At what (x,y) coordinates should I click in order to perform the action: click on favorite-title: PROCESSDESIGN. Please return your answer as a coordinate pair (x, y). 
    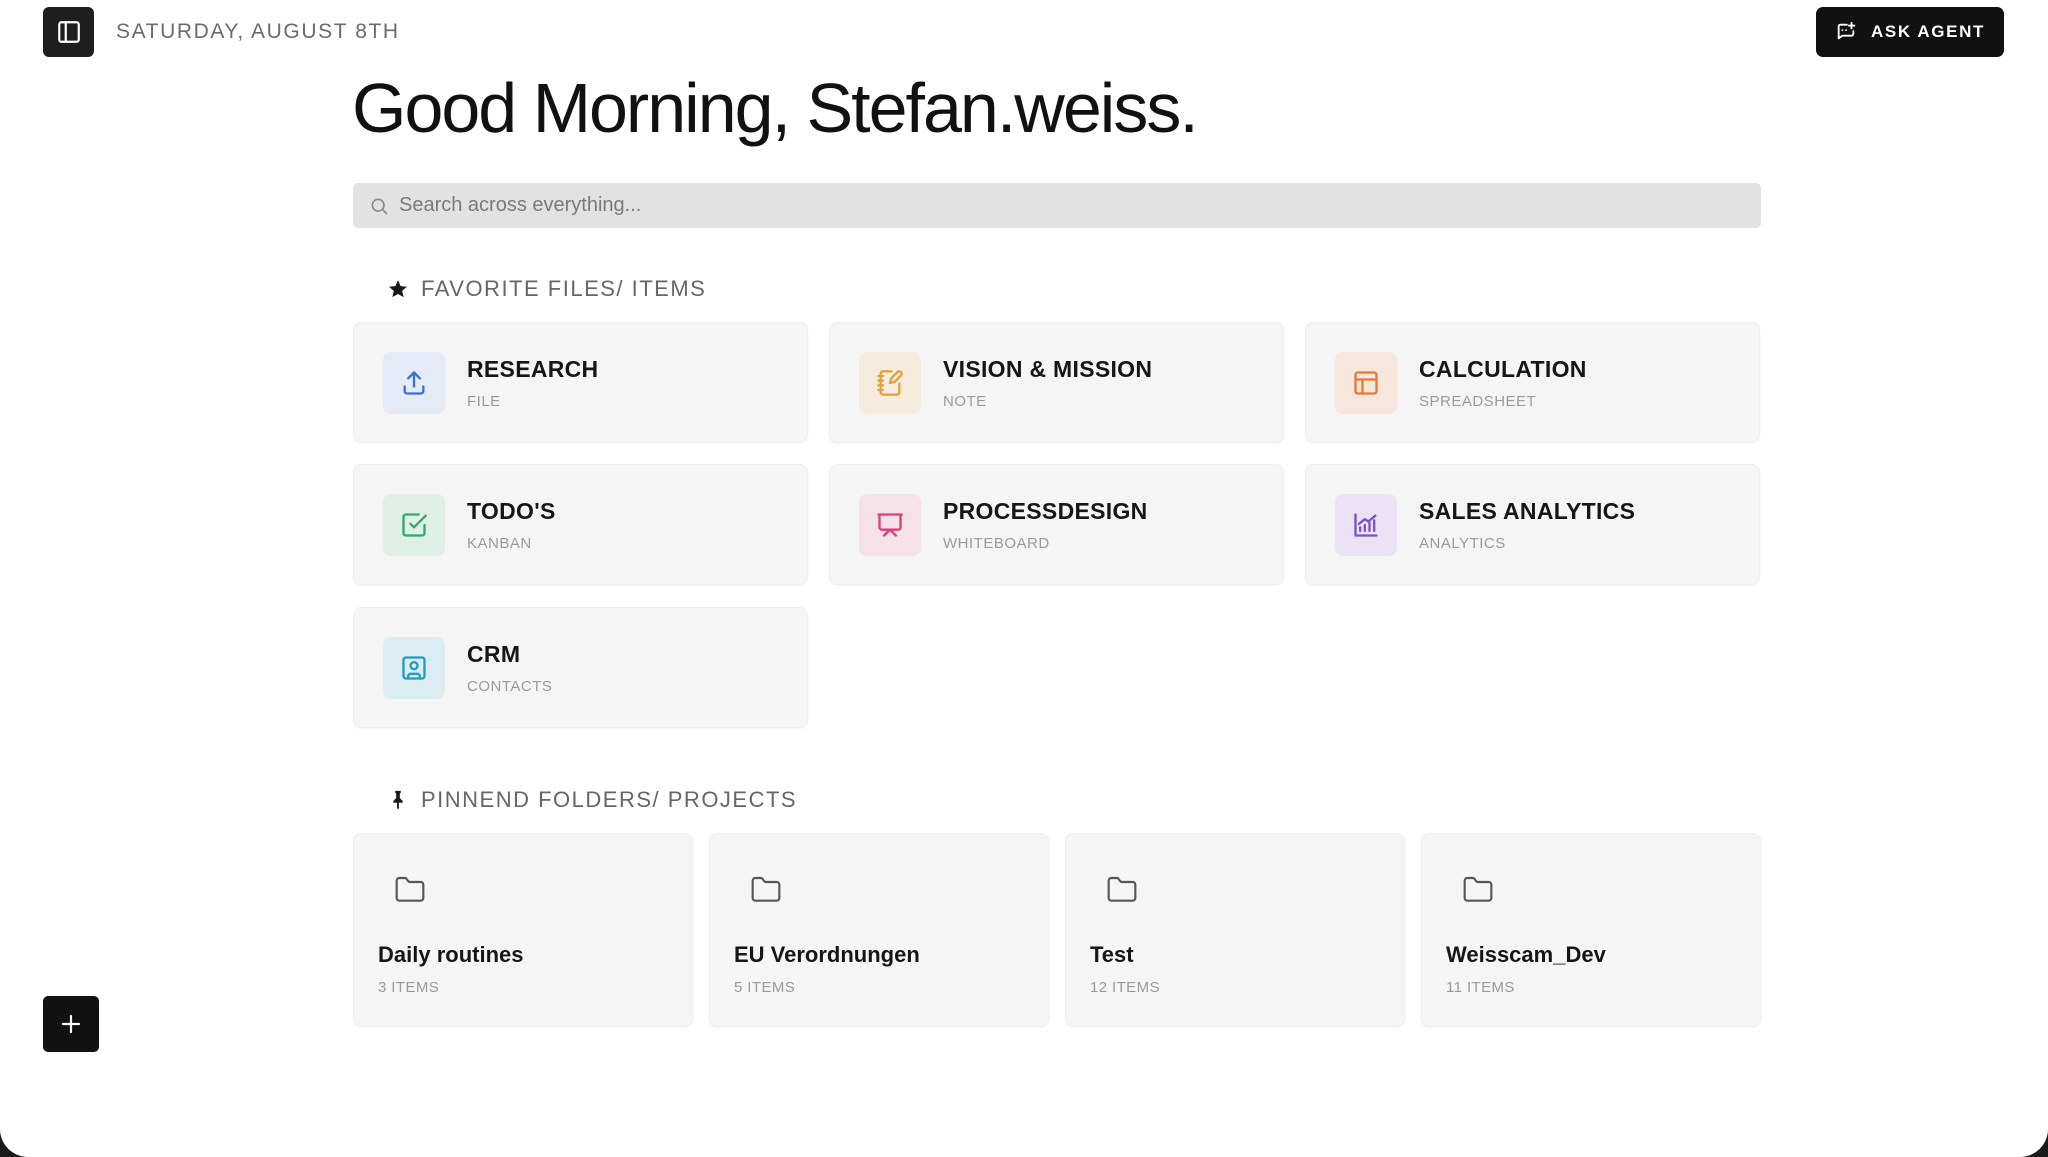
    Looking at the image, I should click on (1045, 511).